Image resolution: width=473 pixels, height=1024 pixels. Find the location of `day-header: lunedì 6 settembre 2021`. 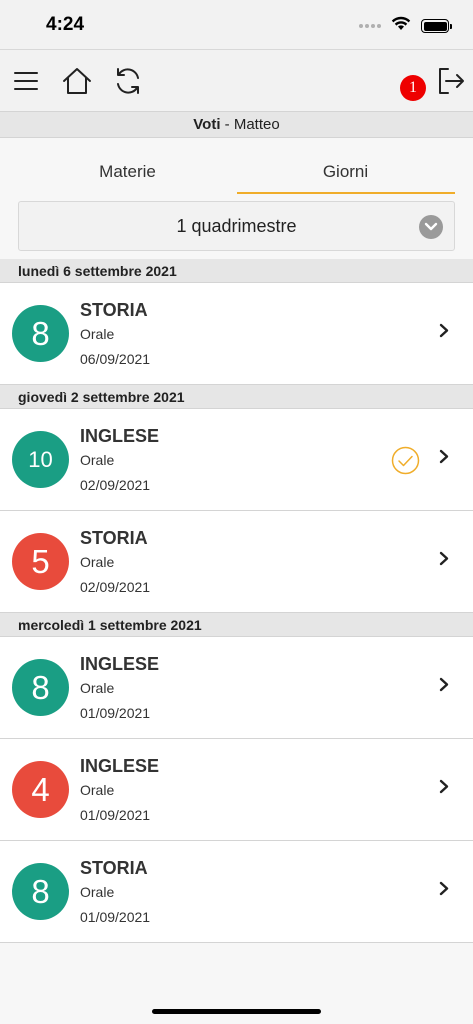

day-header: lunedì 6 settembre 2021 is located at coordinates (236, 271).